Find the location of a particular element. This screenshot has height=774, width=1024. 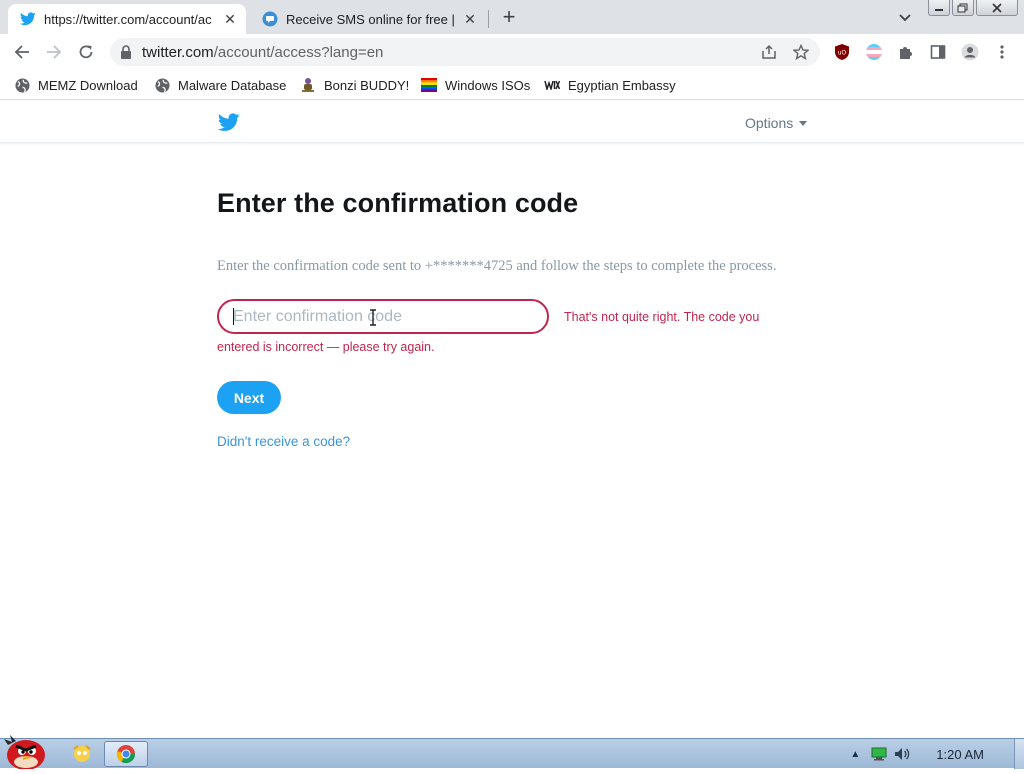

window-controls is located at coordinates (973, 8).